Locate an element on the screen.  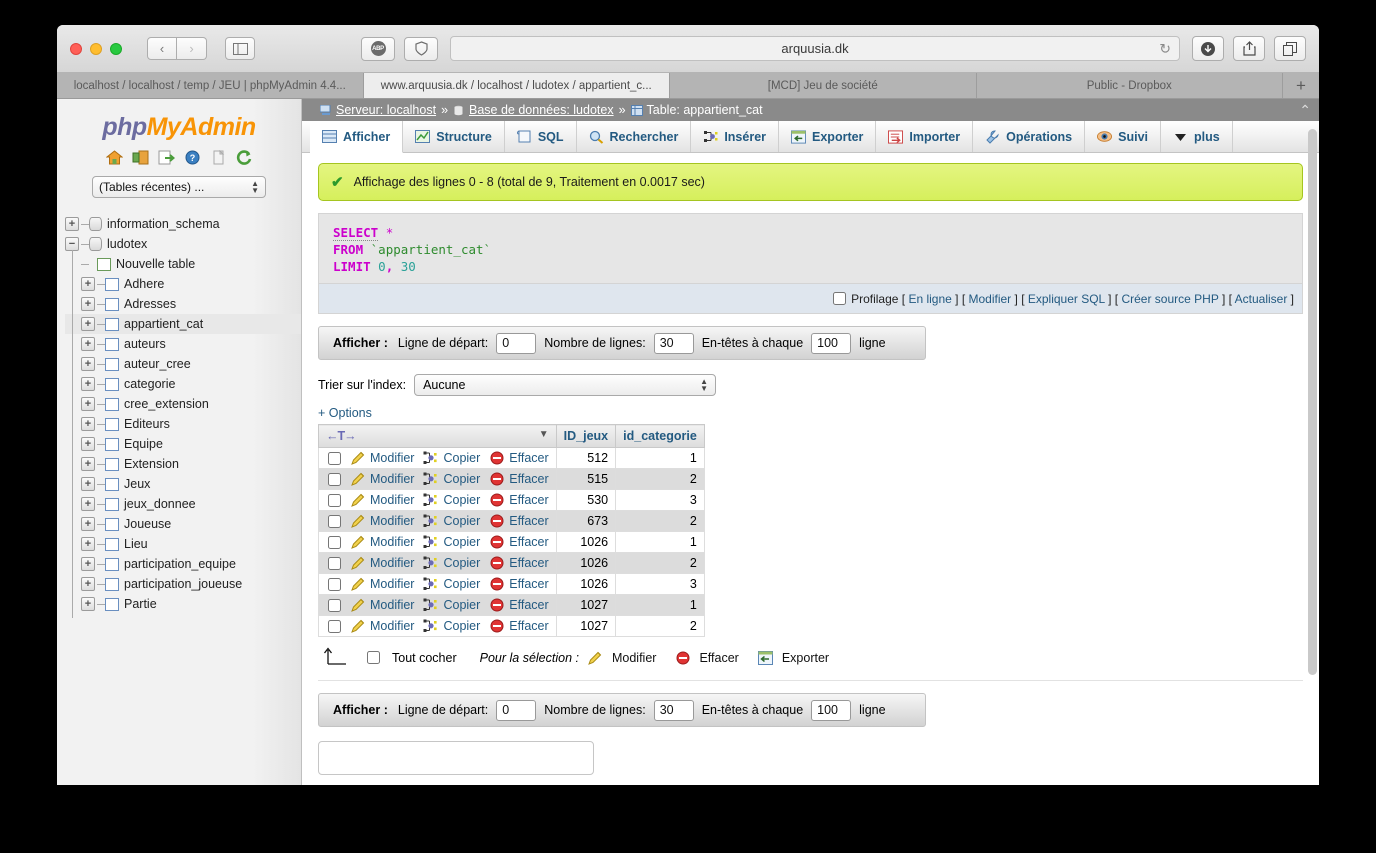
bulk-export-link: Exporter is located at coordinates (805, 658).